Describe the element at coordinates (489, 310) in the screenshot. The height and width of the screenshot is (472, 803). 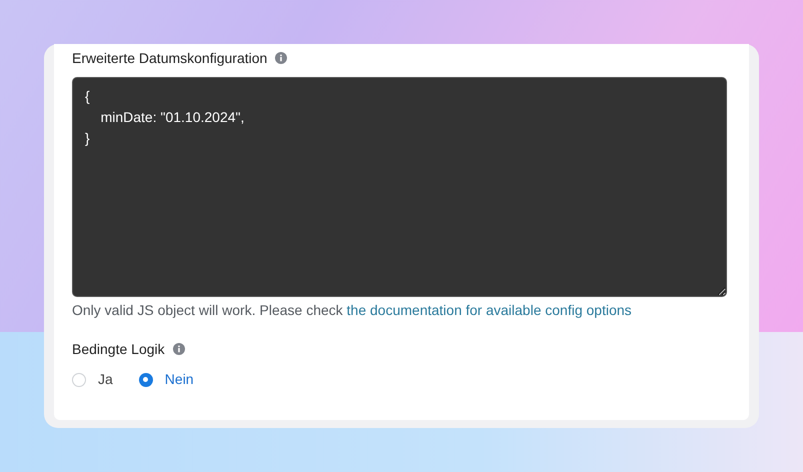
I see `documentation-link: the documentation for available config options` at that location.